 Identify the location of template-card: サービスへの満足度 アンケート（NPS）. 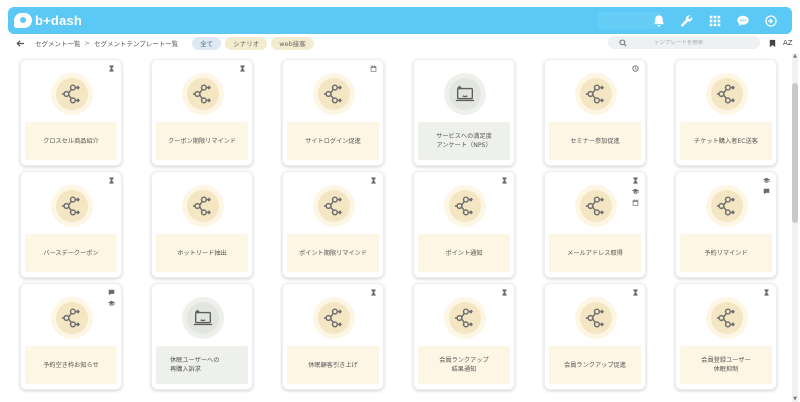
(464, 112).